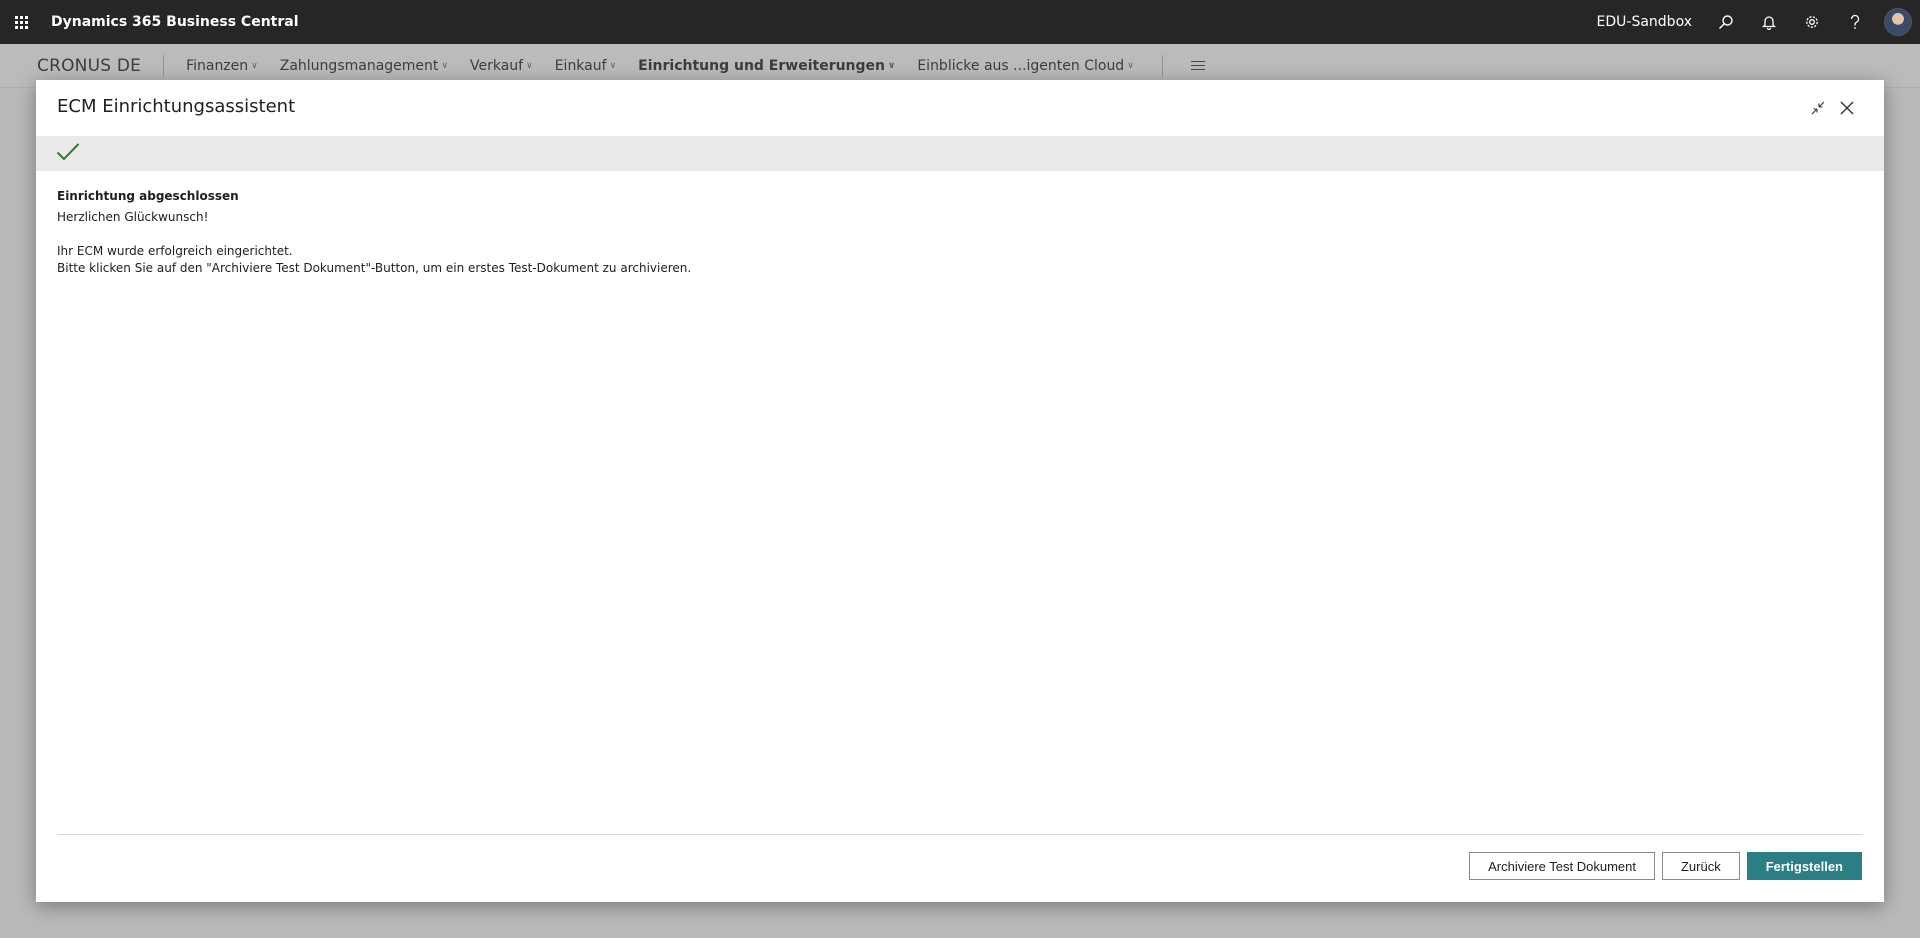 Image resolution: width=1920 pixels, height=938 pixels. Describe the element at coordinates (1700, 866) in the screenshot. I see `back-button: Zurück` at that location.